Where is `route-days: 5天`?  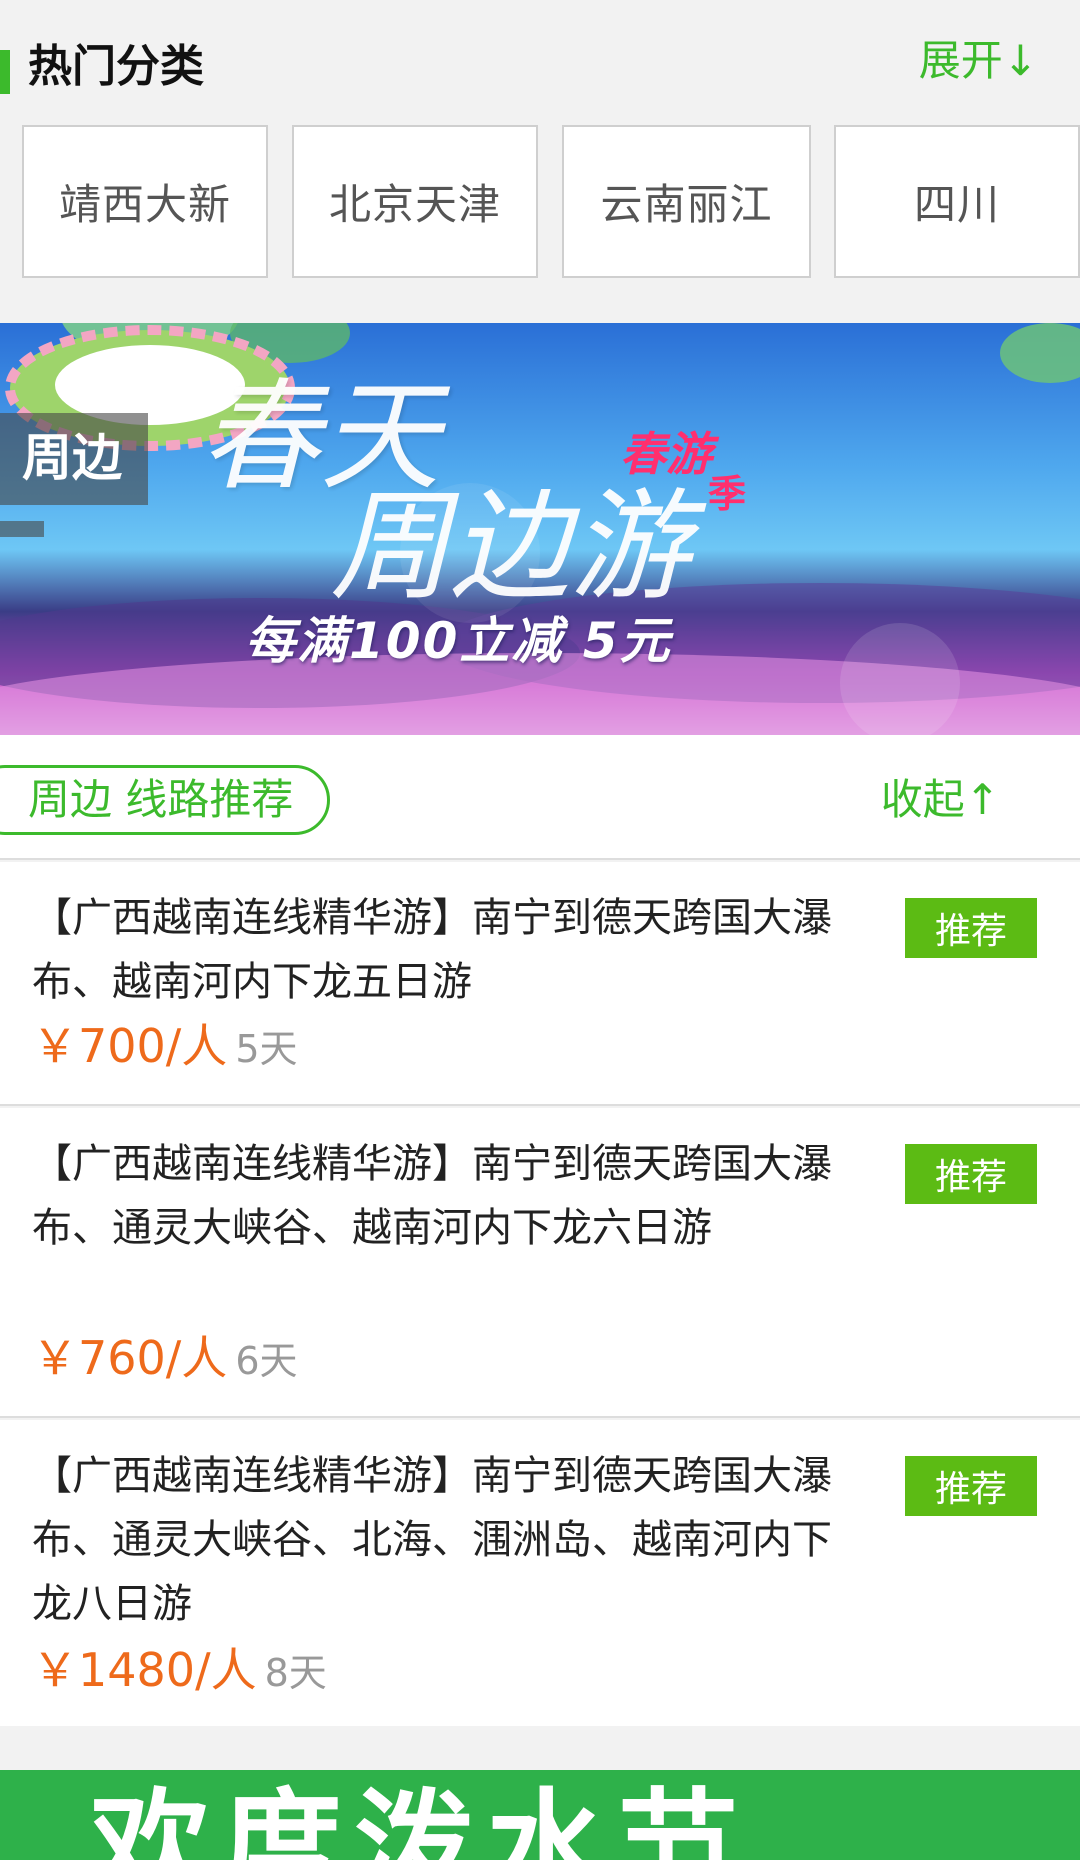
route-days: 5天 is located at coordinates (266, 1049).